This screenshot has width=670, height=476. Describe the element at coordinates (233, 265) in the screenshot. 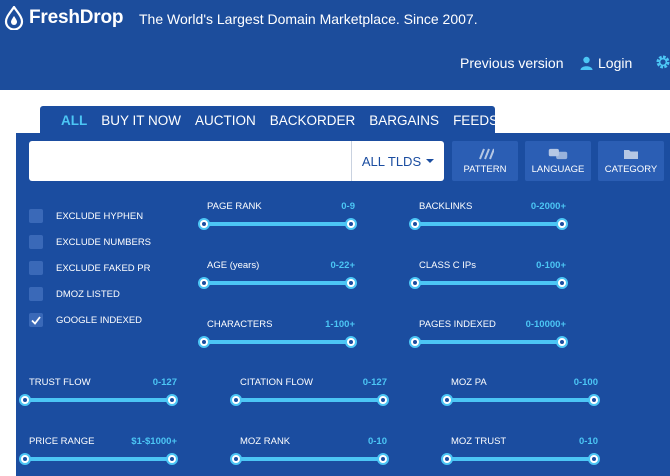

I see `slider-label-age: AGE (years)` at that location.